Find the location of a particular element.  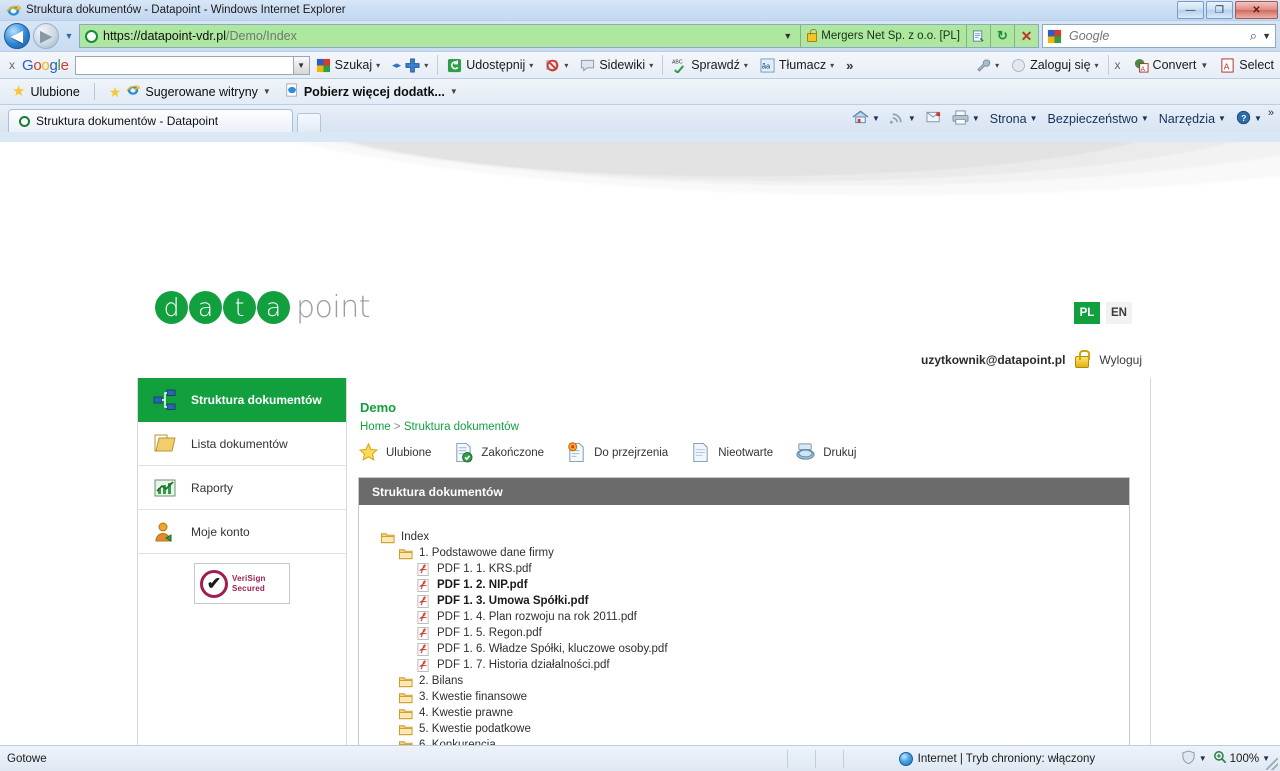

adobe-toolbar-close-button: x is located at coordinates (1120, 65).